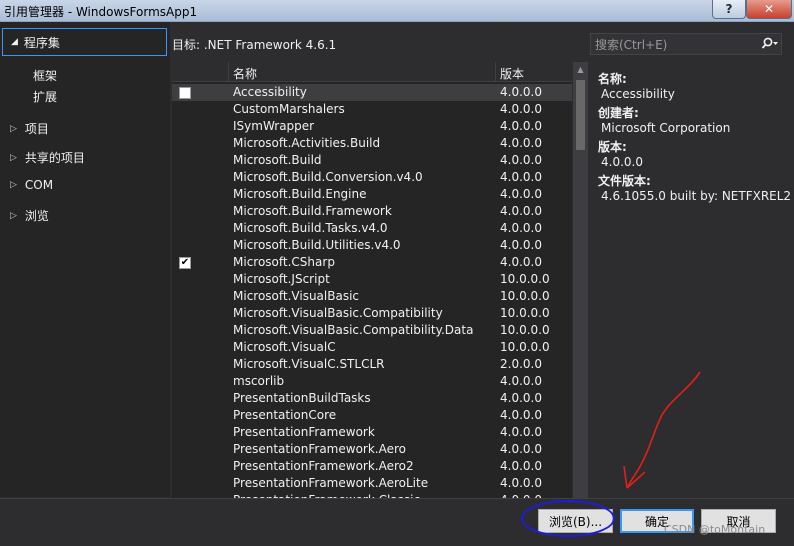 This screenshot has width=794, height=546. What do you see at coordinates (662, 430) in the screenshot?
I see `annotation-arrow` at bounding box center [662, 430].